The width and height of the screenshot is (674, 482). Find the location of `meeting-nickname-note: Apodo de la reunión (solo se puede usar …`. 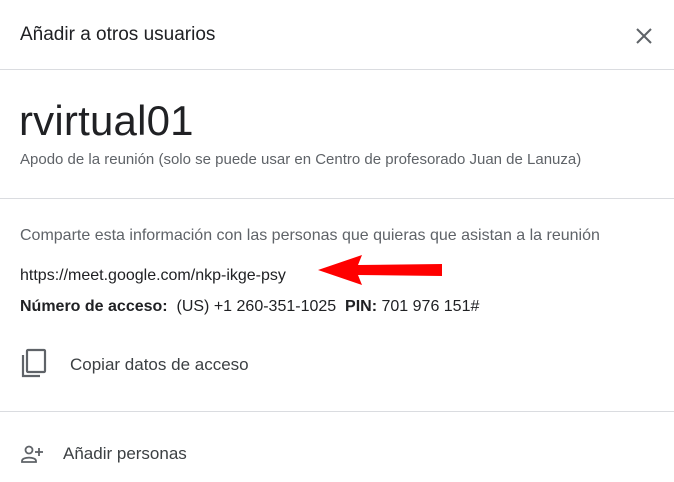

meeting-nickname-note: Apodo de la reunión (solo se puede usar … is located at coordinates (301, 159).